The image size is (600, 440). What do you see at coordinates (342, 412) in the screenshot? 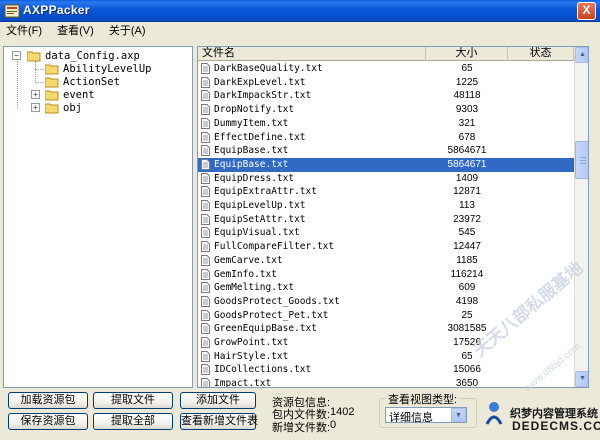
I see `file-count-value: 1402` at bounding box center [342, 412].